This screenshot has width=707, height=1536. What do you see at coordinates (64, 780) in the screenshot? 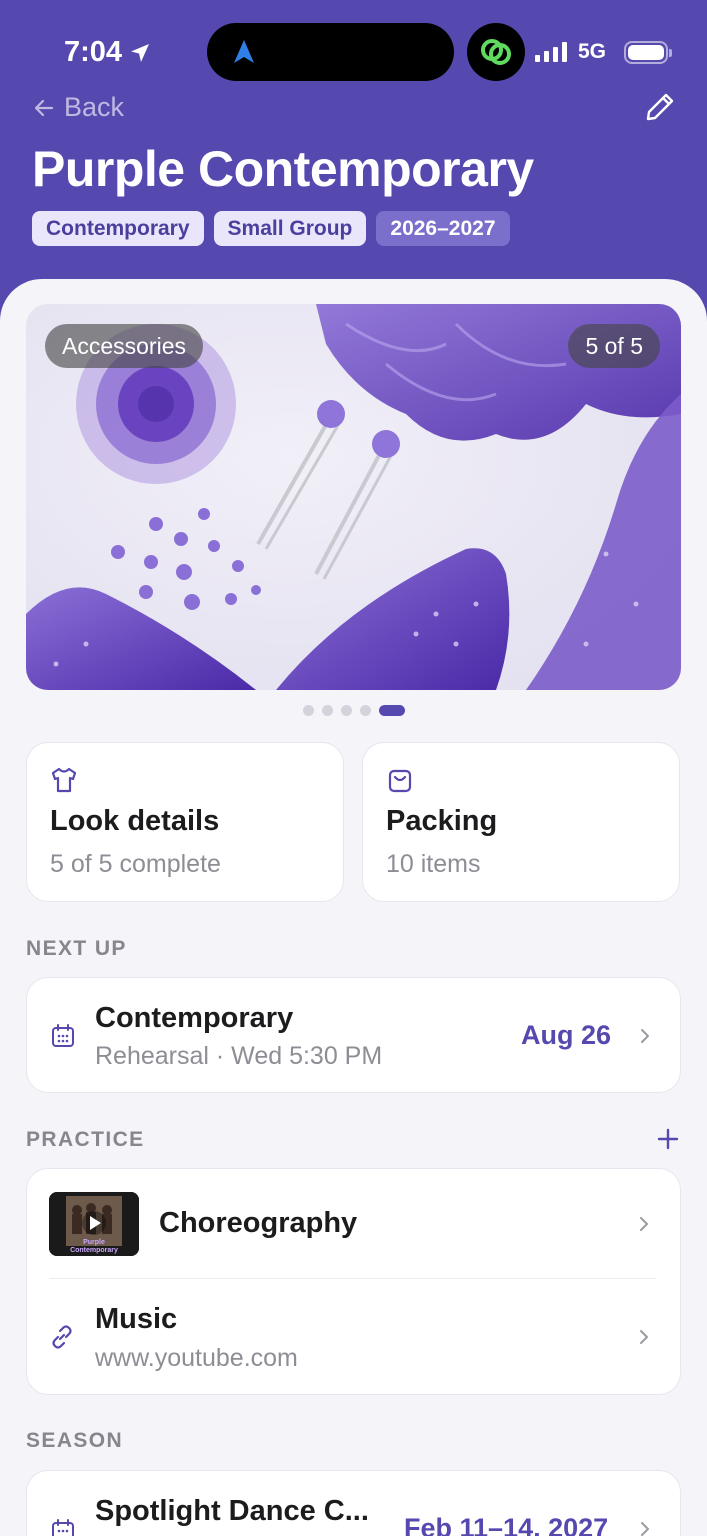
I see `shirt-icon` at bounding box center [64, 780].